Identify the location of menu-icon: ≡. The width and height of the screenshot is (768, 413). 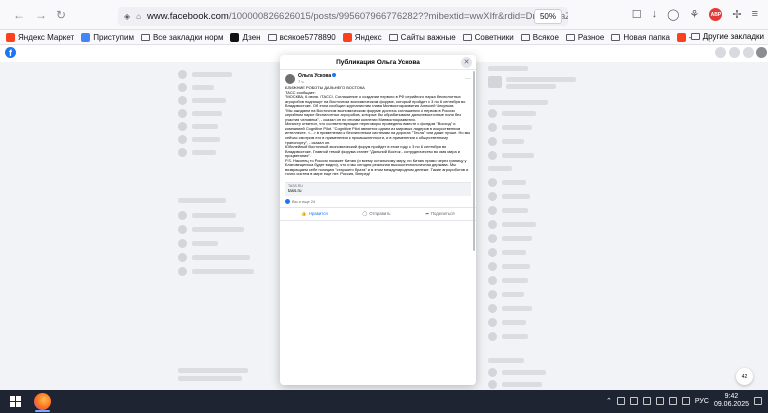
(755, 14).